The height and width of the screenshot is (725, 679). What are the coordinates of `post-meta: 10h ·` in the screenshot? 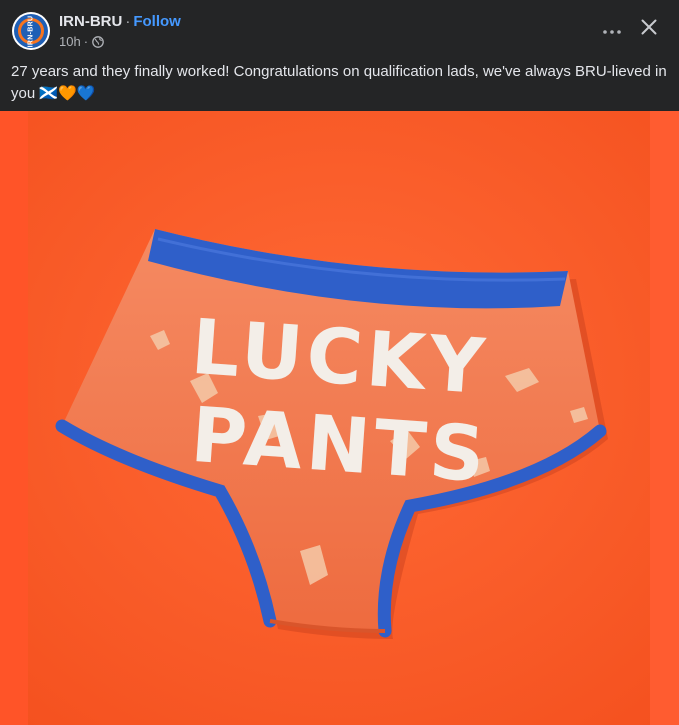 It's located at (81, 41).